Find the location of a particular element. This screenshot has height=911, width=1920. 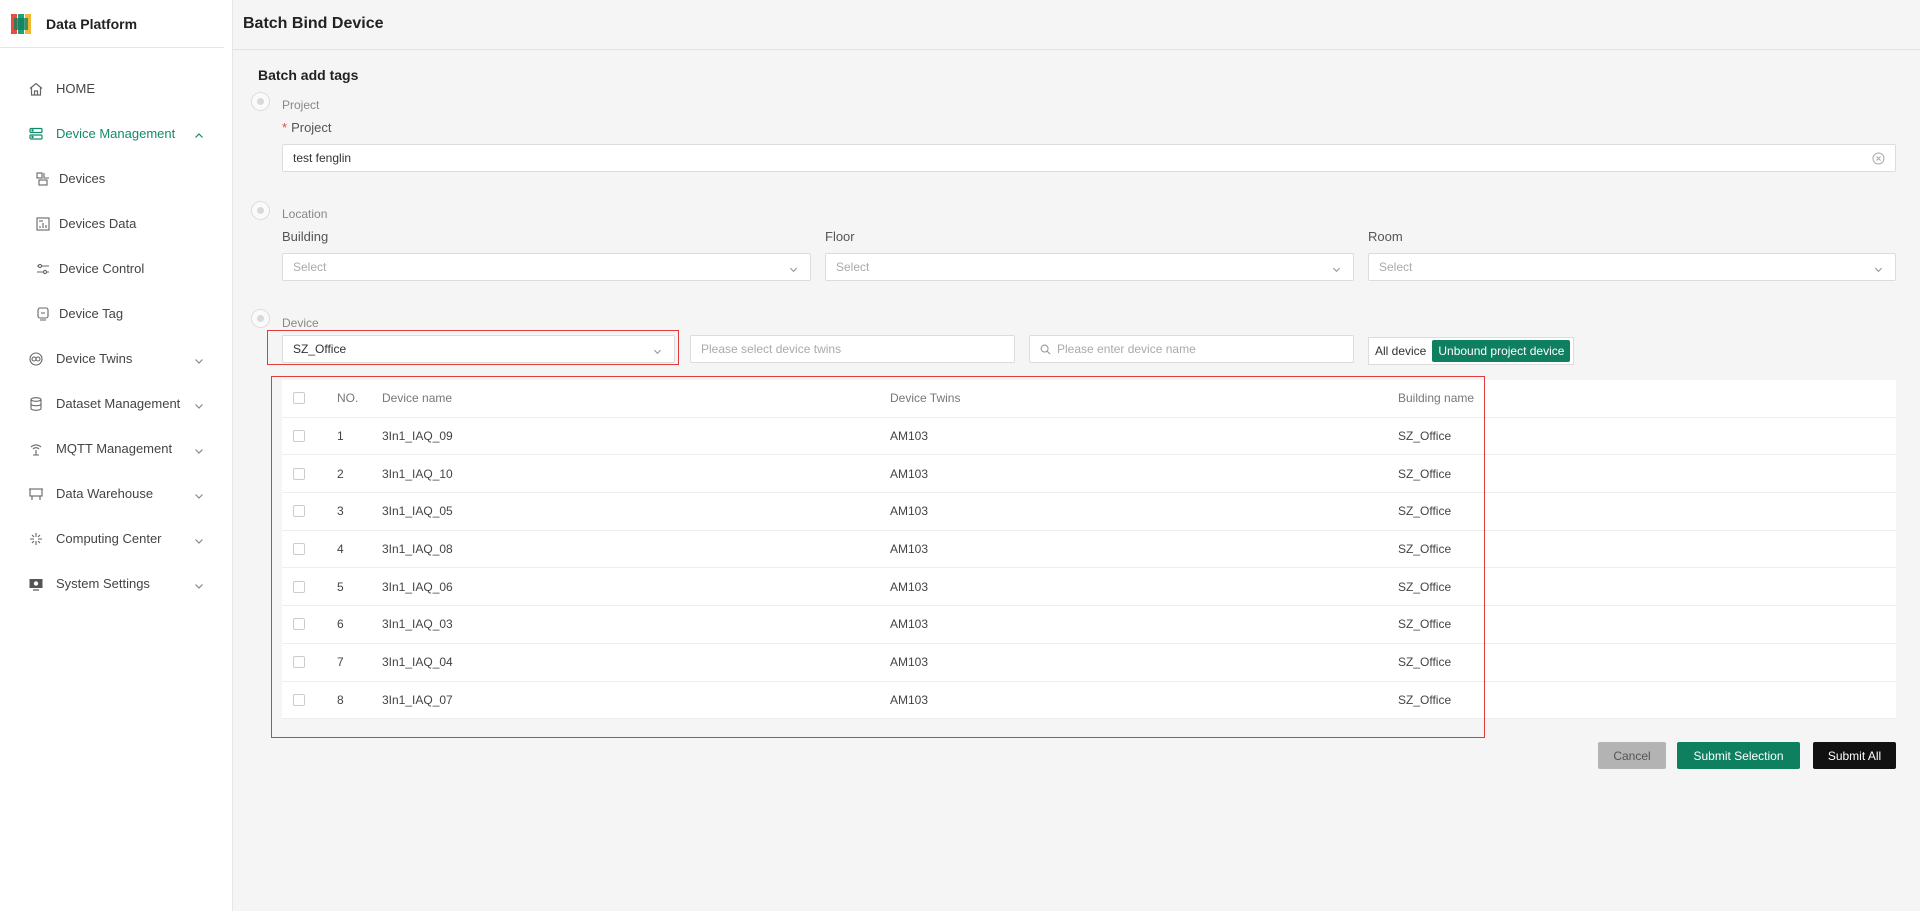

sidebar-item-label: System Settings is located at coordinates (103, 583).